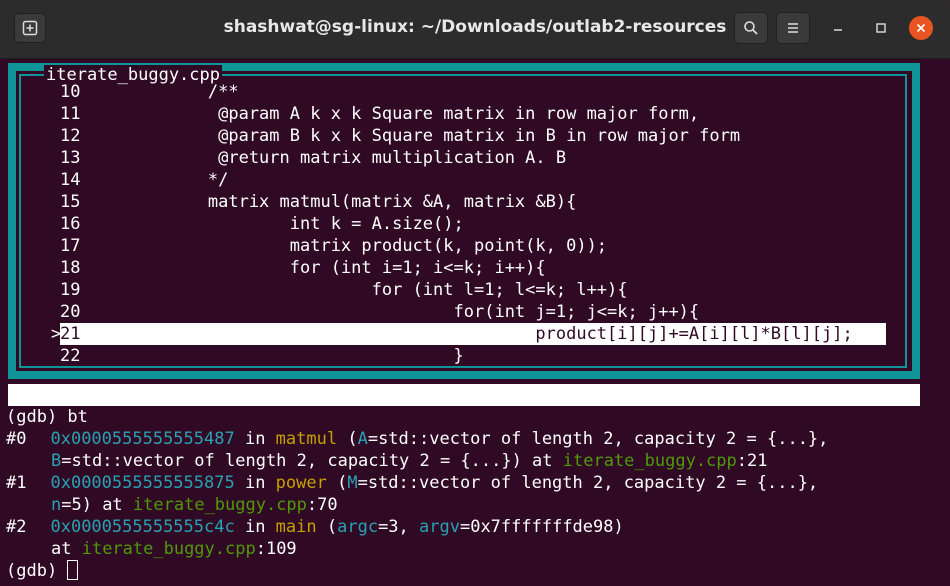 This screenshot has height=586, width=950. I want to click on line-code: matrix matmul(matrix &A, matrix &B){, so click(351, 202).